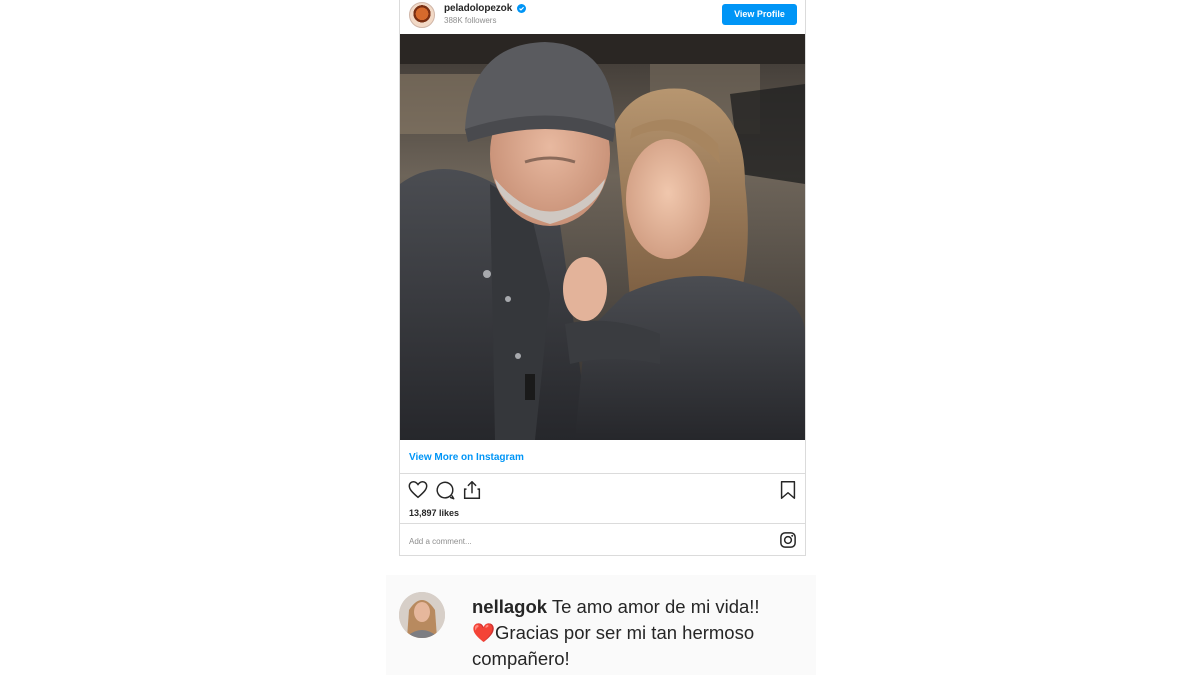 The image size is (1200, 675). I want to click on profile-followers: 388K followers, so click(470, 20).